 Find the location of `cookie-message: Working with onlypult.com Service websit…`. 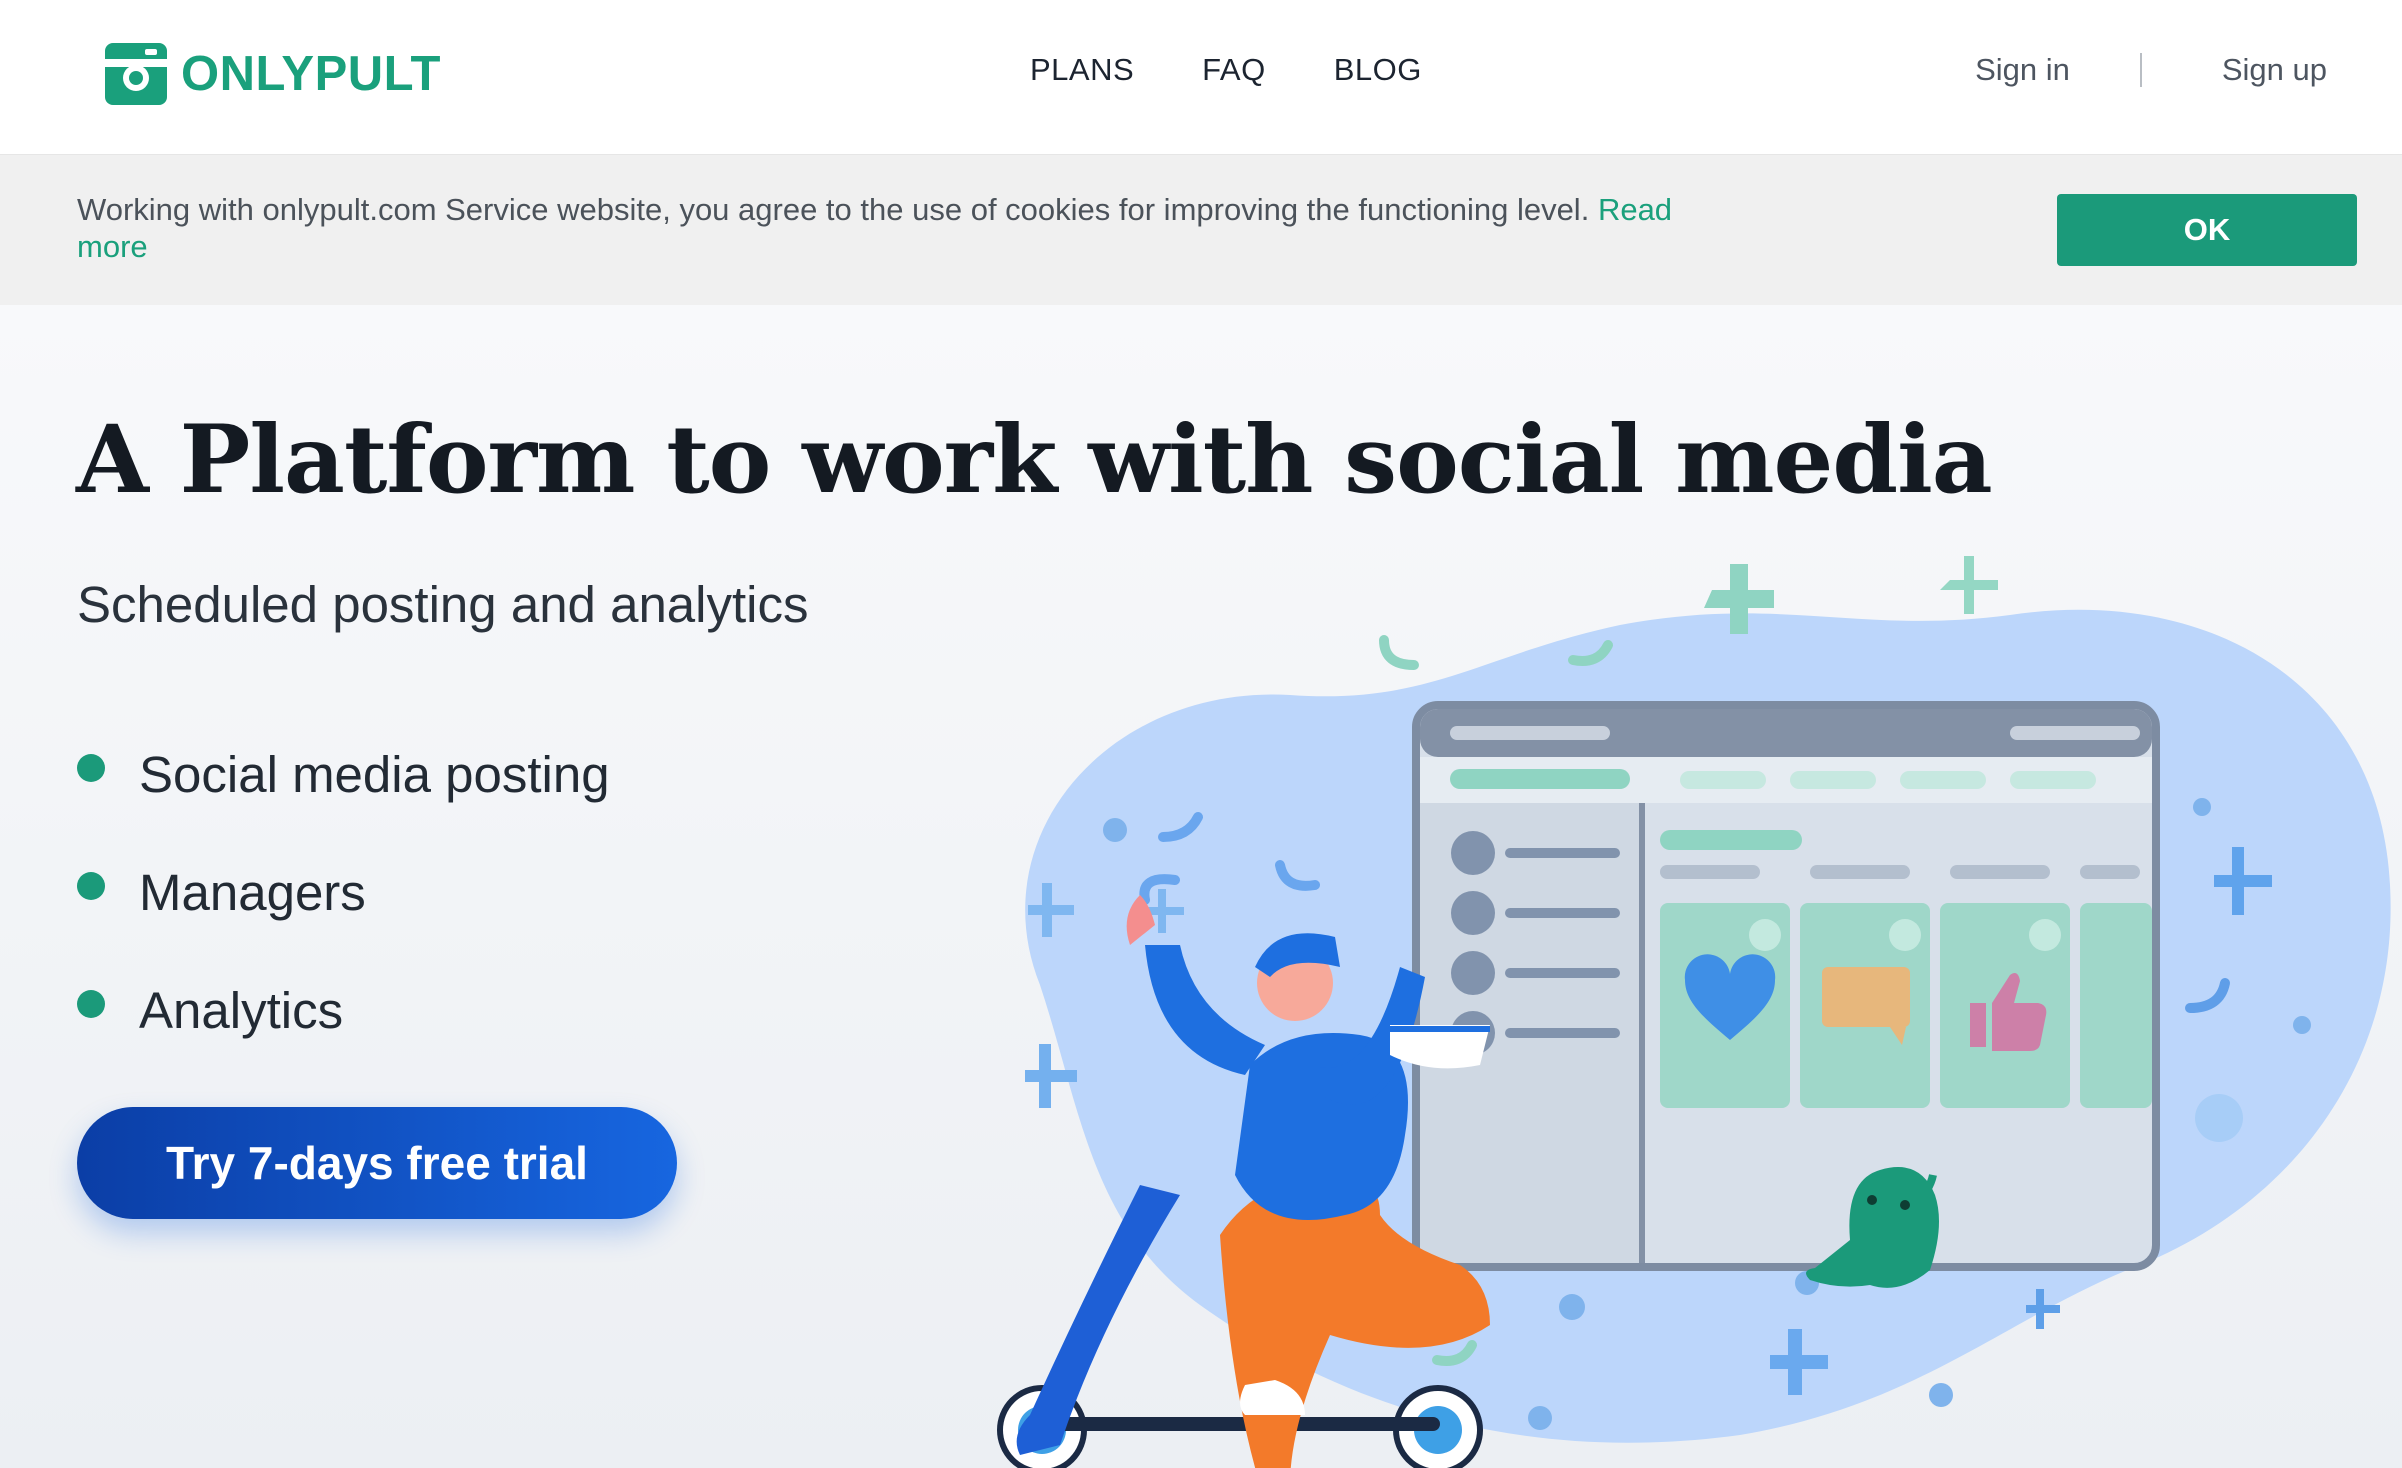

cookie-message: Working with onlypult.com Service websit… is located at coordinates (902, 228).